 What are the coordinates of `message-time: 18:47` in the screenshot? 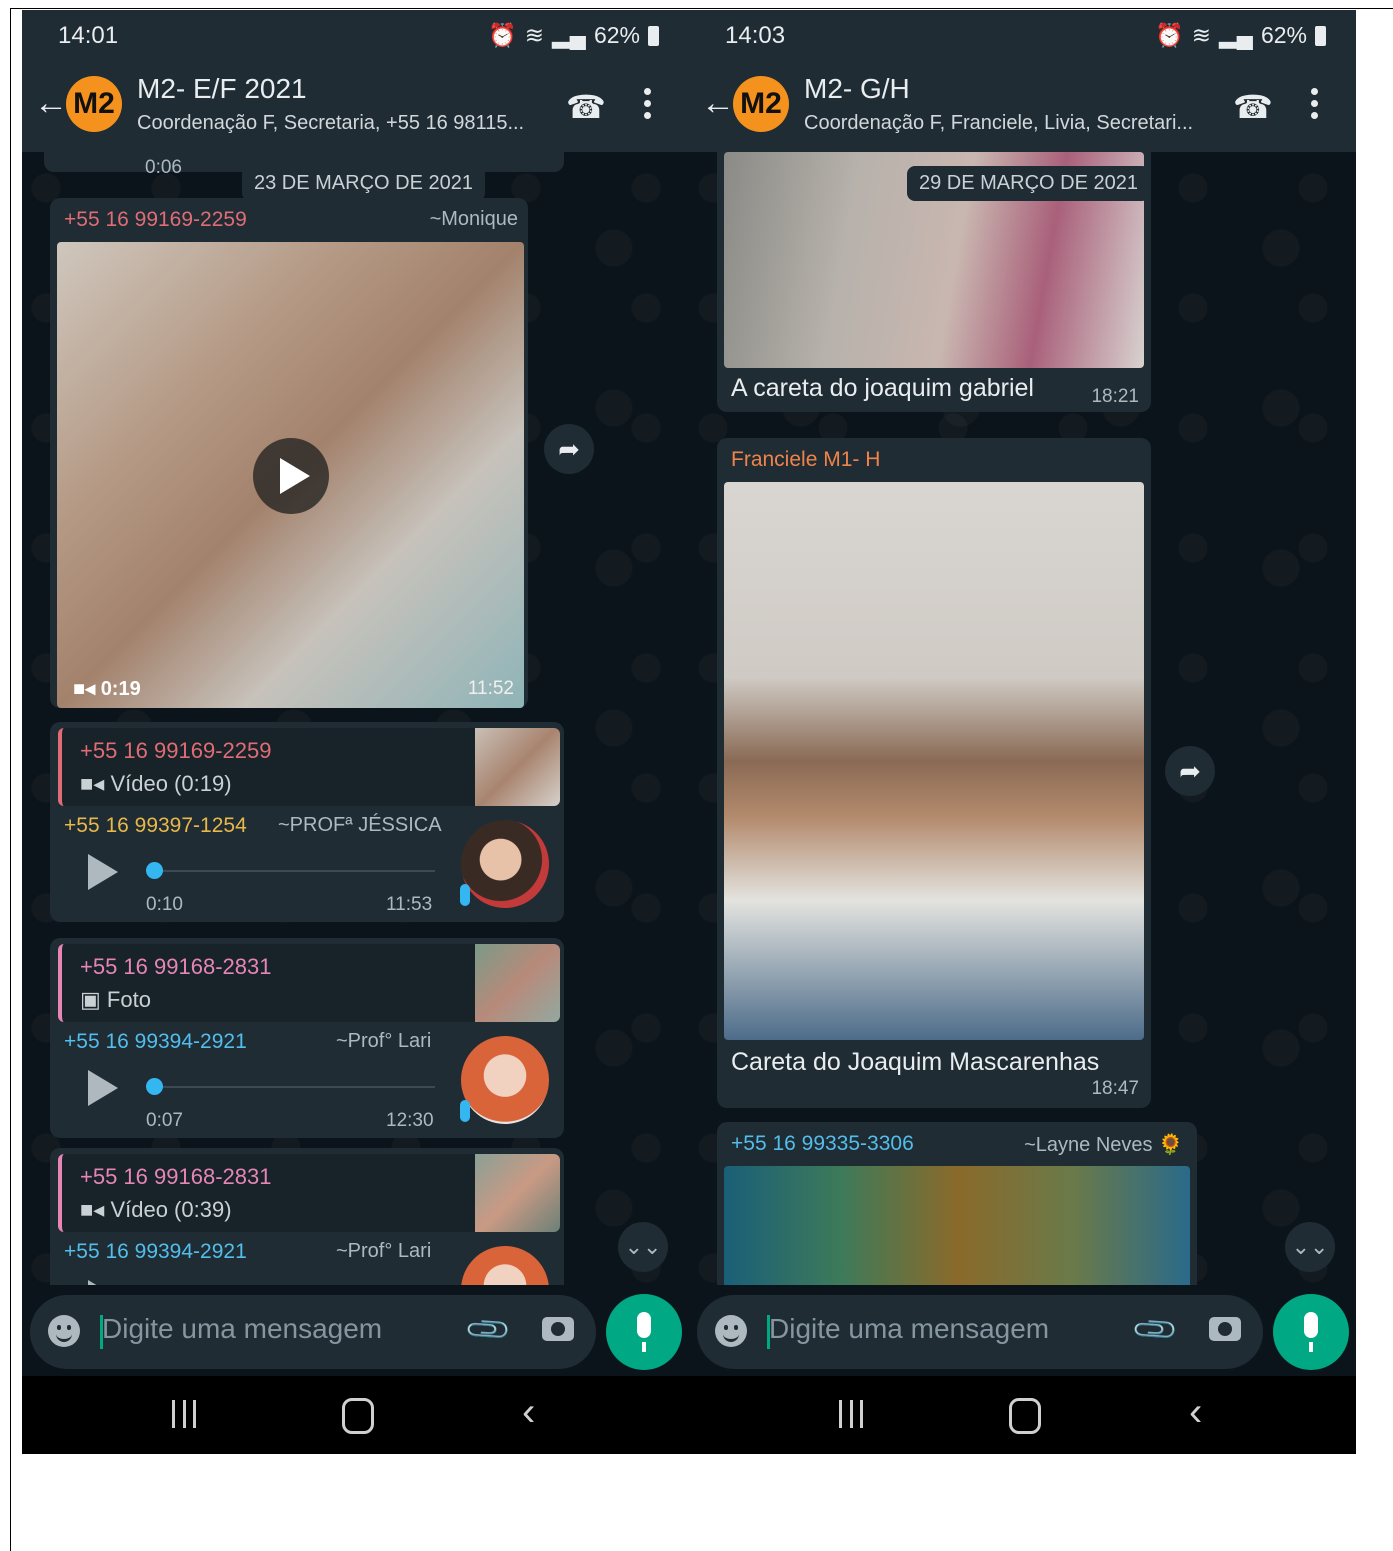 It's located at (1115, 1088).